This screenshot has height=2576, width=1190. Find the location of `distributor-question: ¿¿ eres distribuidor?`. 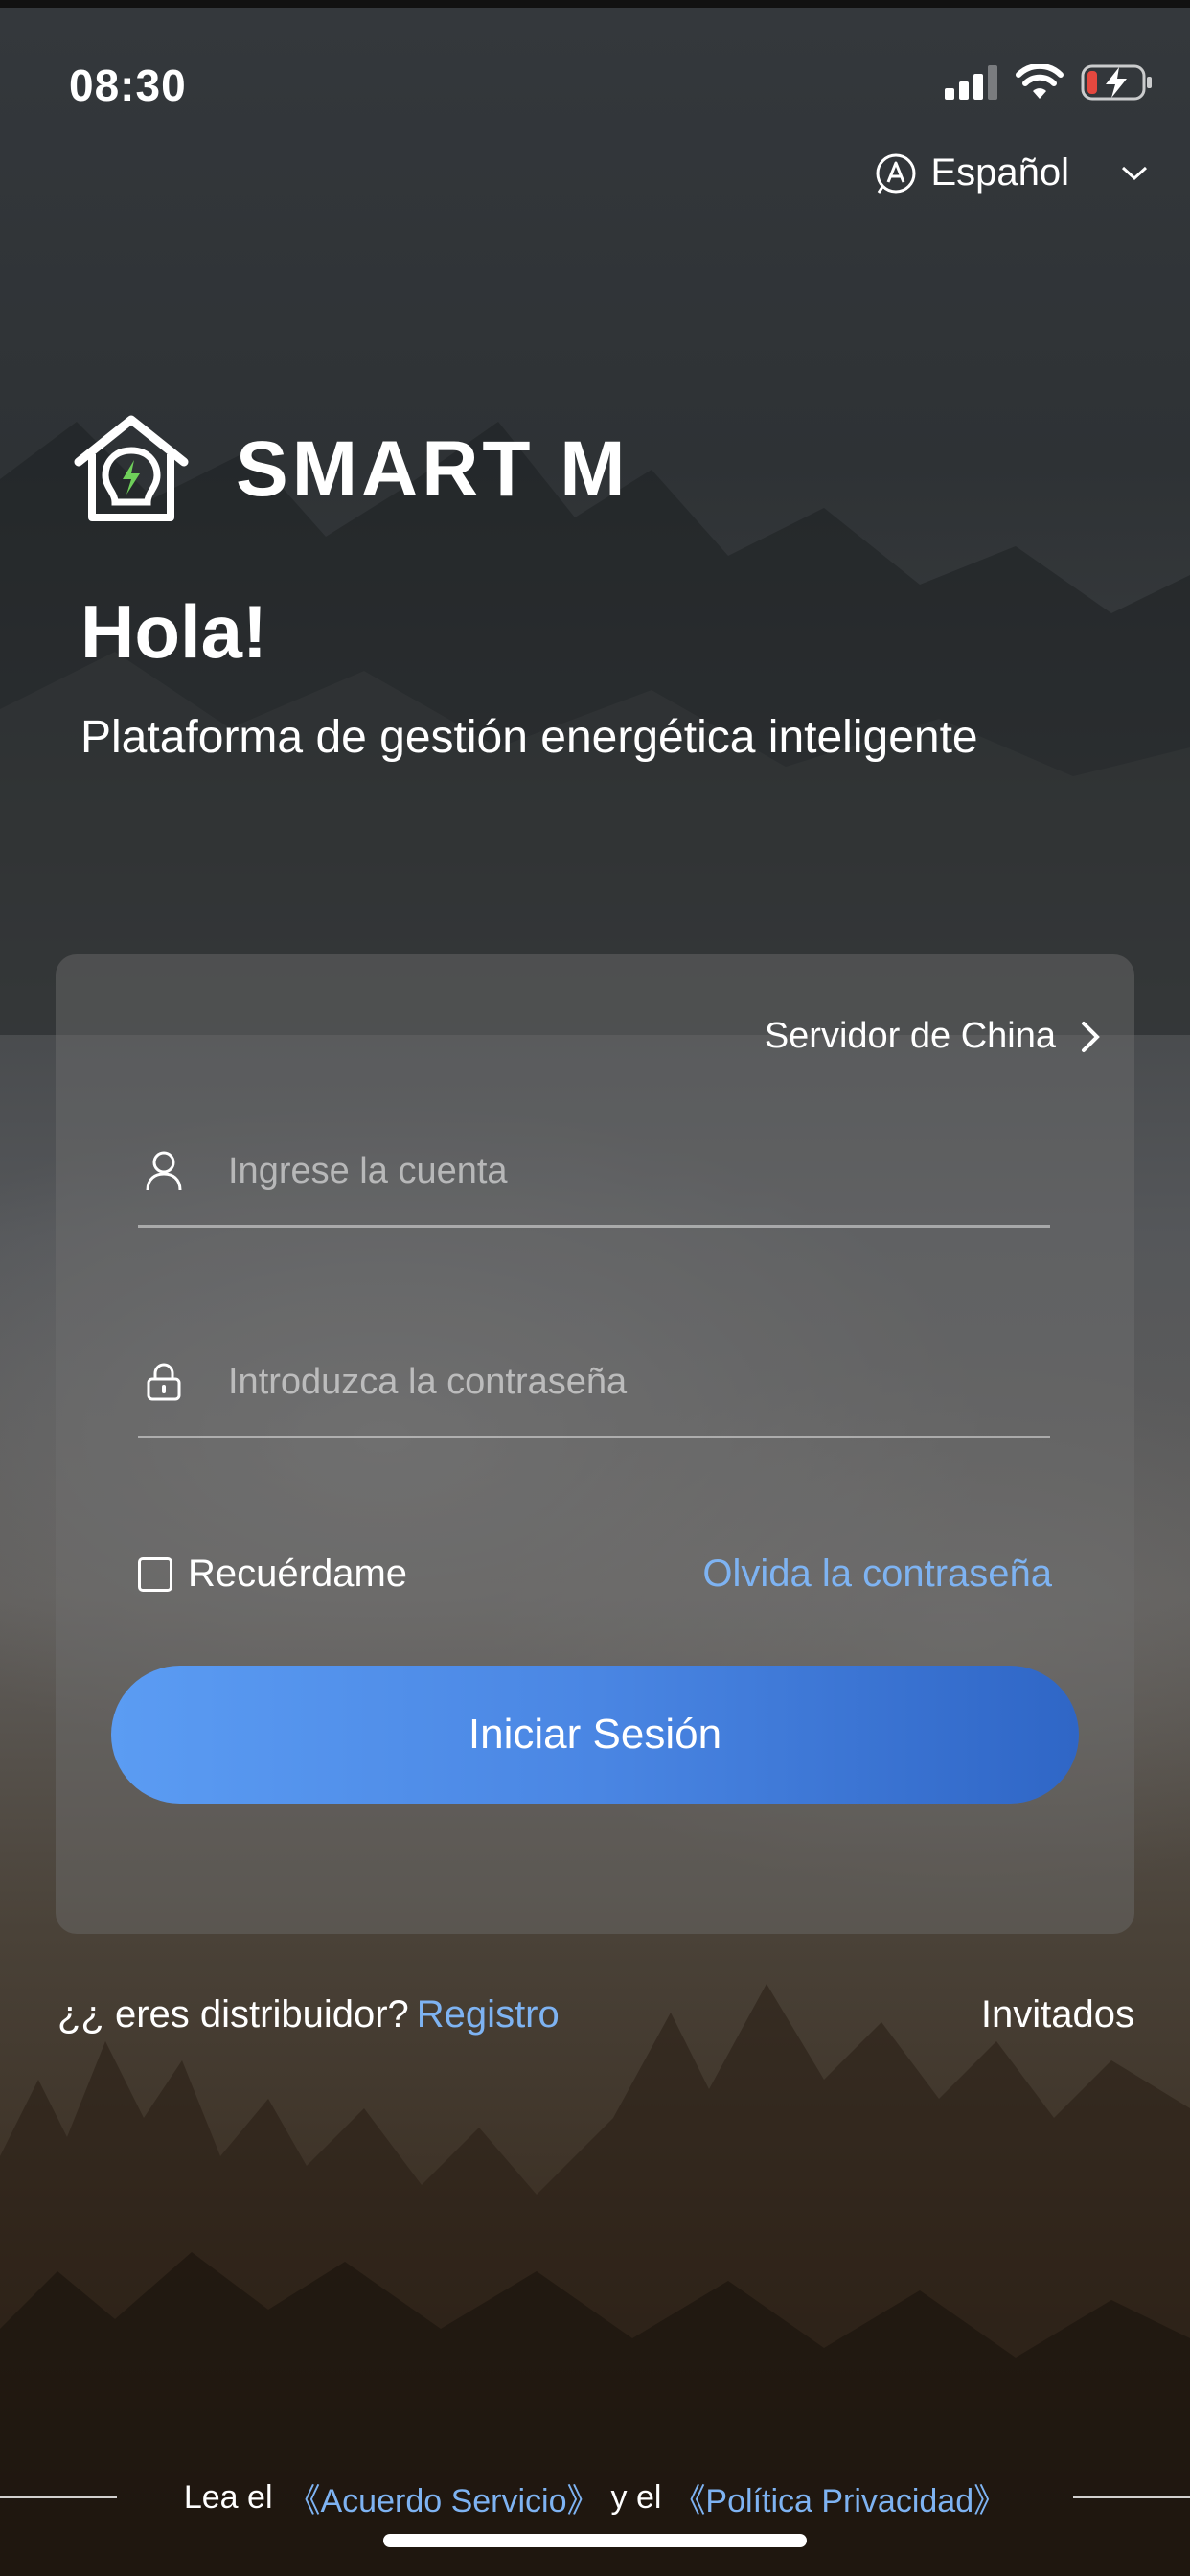

distributor-question: ¿¿ eres distribuidor? is located at coordinates (233, 2014).